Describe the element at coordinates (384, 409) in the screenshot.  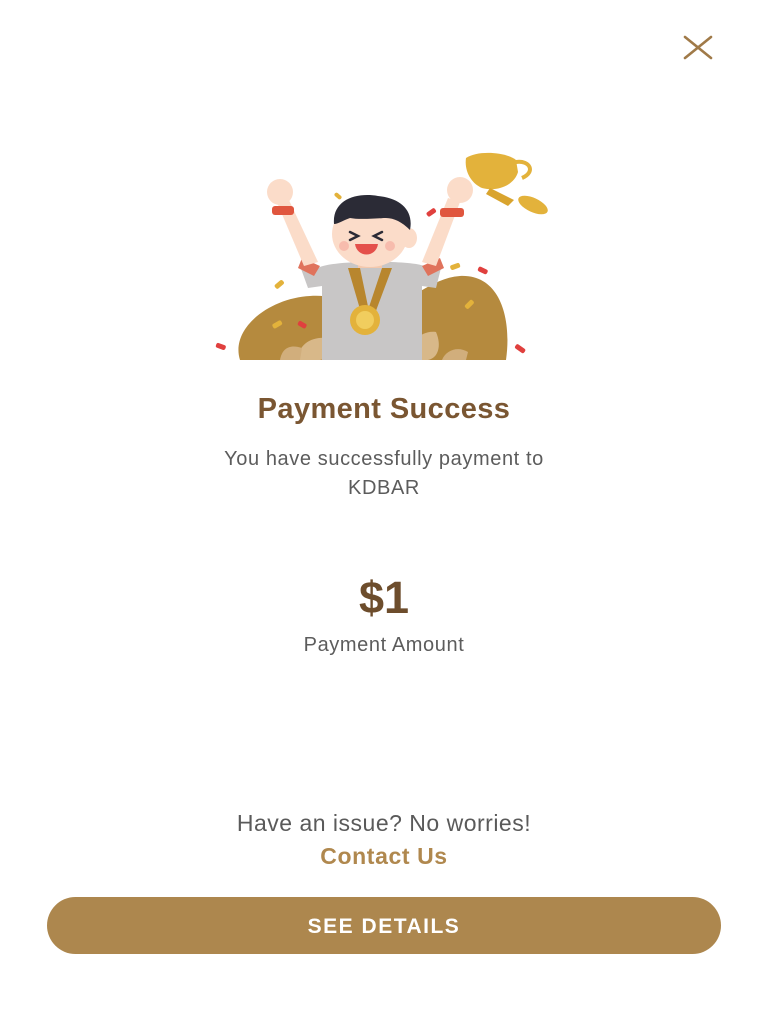
I see `payment-success-title: Payment Success` at that location.